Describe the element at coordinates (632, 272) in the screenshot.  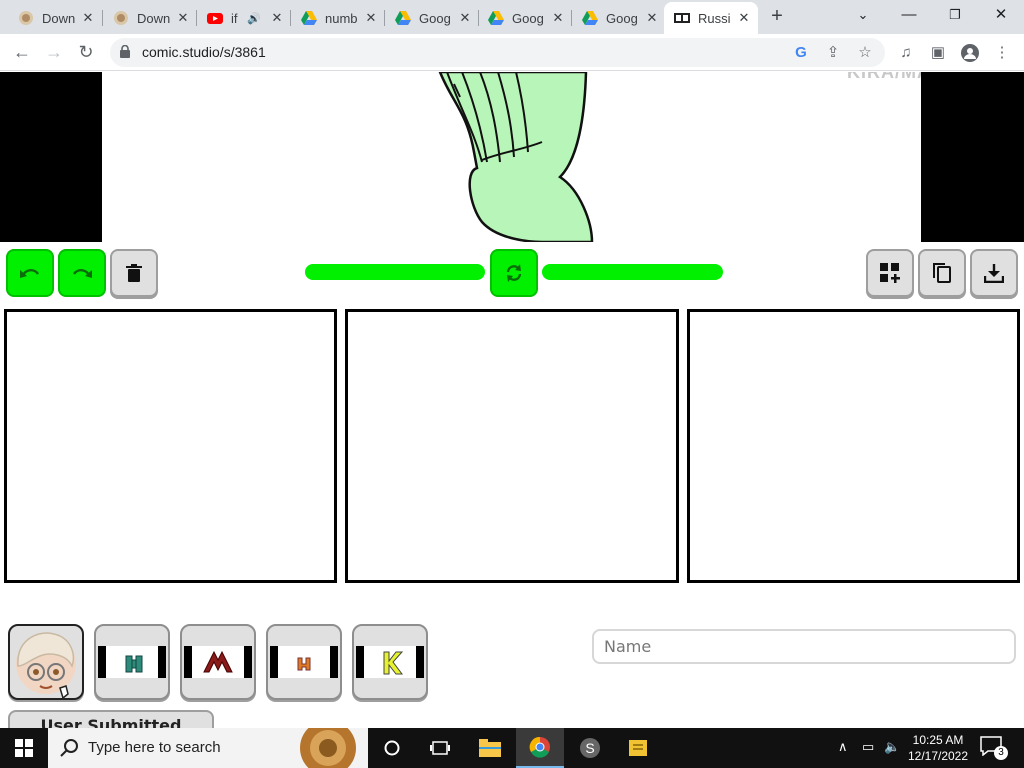
I see `timeline-bar-right` at that location.